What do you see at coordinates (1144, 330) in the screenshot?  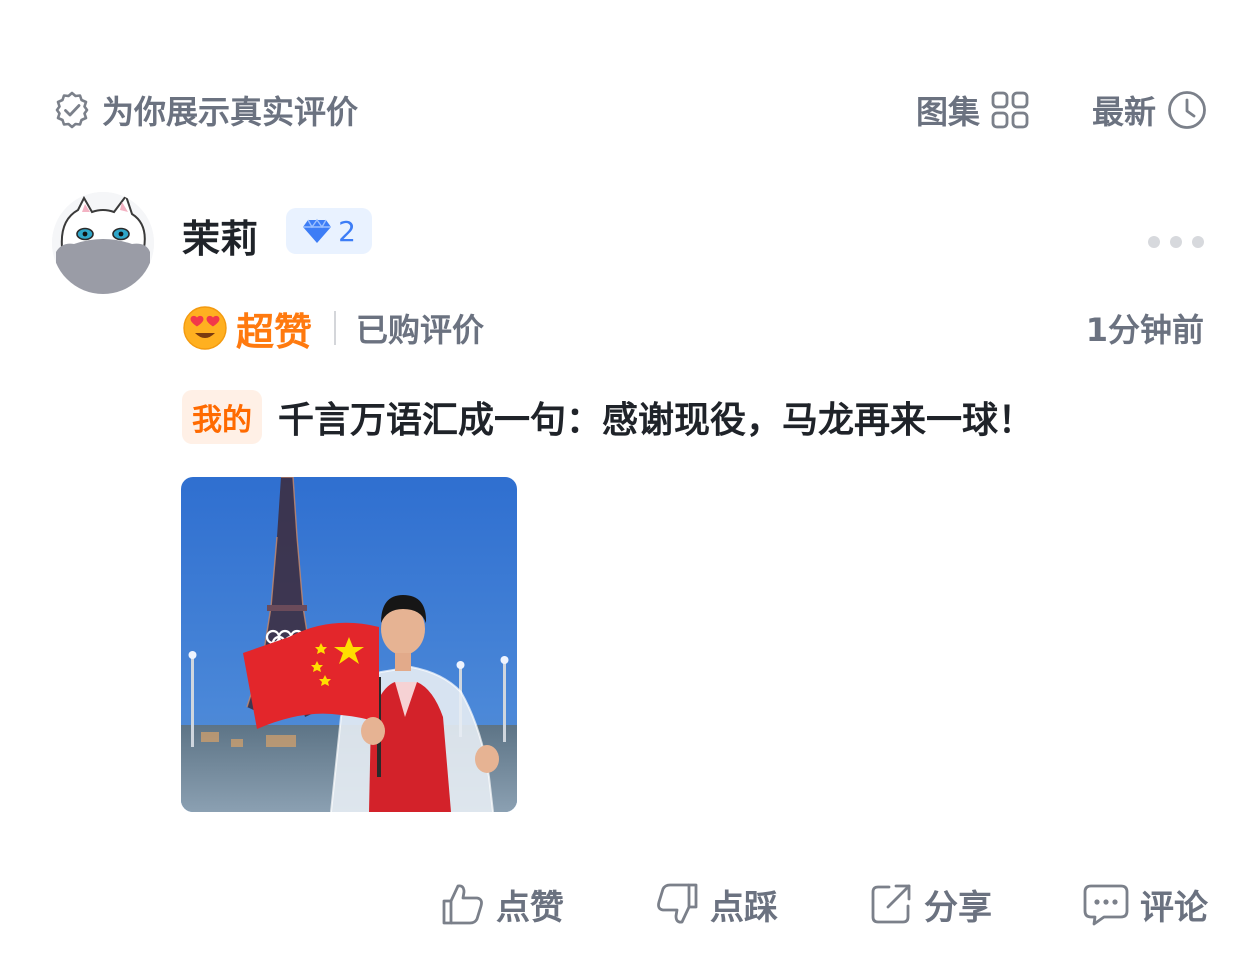 I see `review-time: 1分钟前` at bounding box center [1144, 330].